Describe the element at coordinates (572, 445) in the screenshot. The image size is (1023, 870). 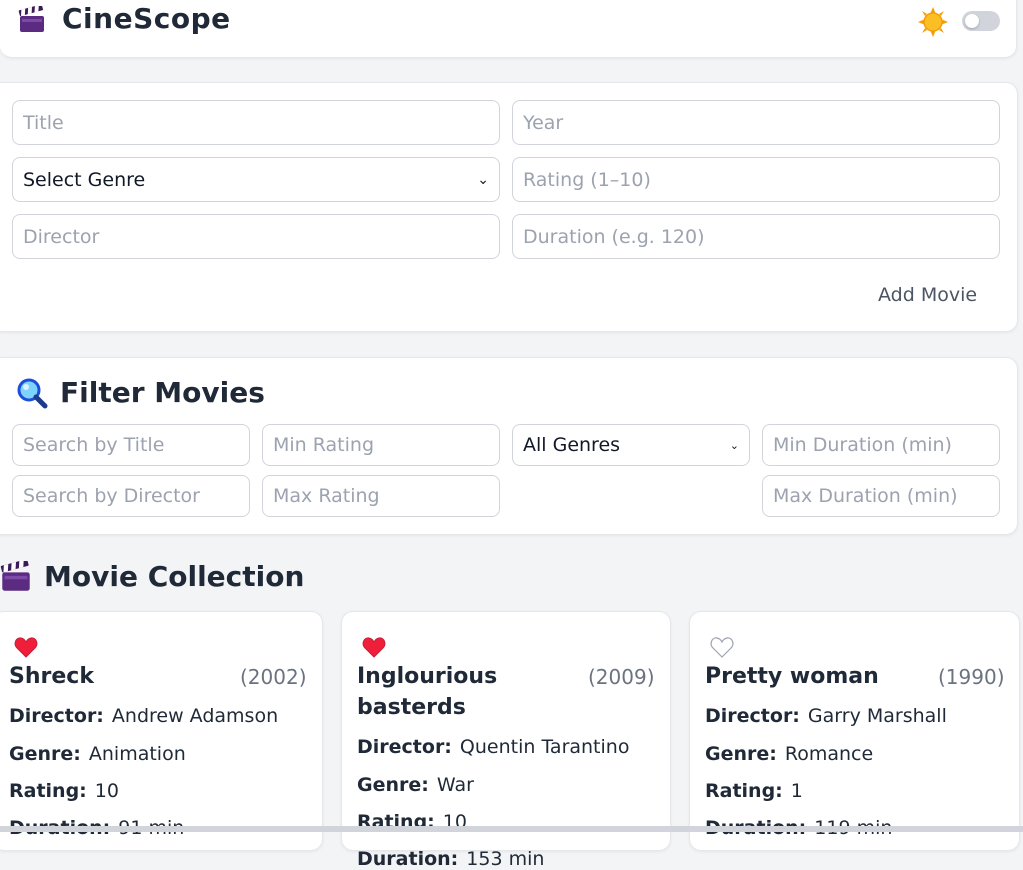
I see `genre-filter-value: All Genres` at that location.